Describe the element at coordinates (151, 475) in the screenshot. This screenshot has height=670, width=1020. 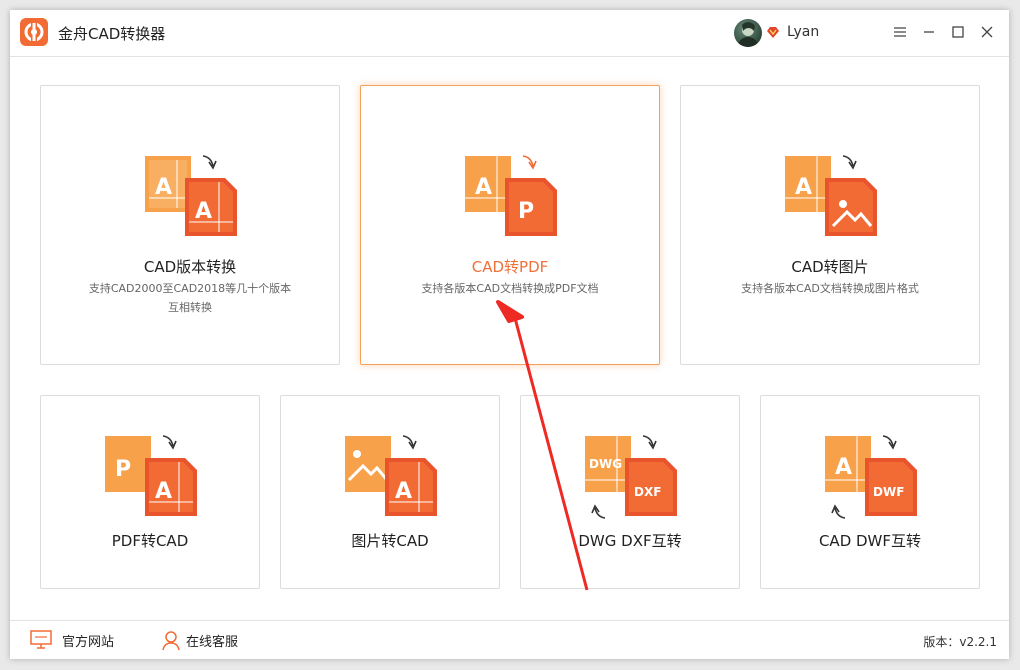
I see `pdf-to-cad-icon: P A` at that location.